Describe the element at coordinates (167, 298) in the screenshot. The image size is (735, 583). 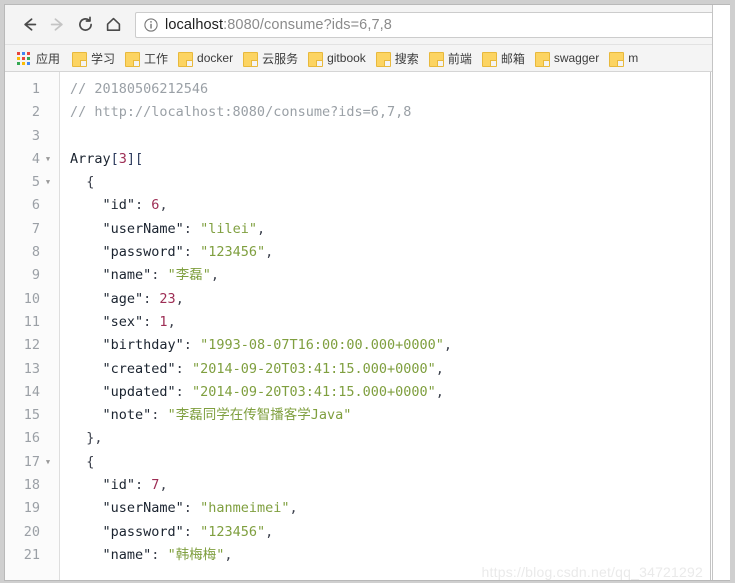
I see `token-num: 23` at that location.